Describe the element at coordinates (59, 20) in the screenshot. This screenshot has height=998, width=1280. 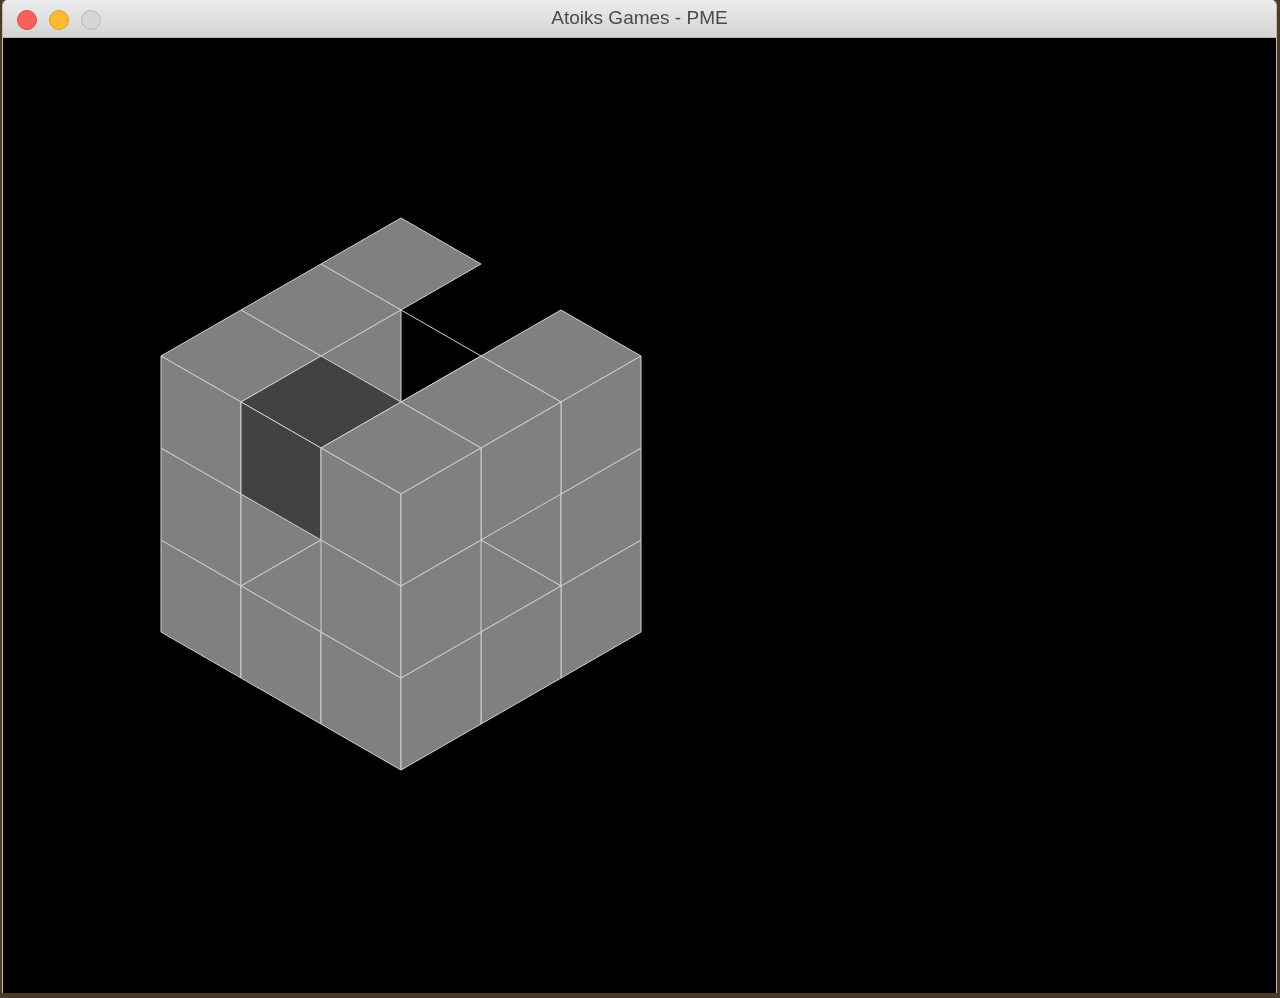
I see `minimize-button` at that location.